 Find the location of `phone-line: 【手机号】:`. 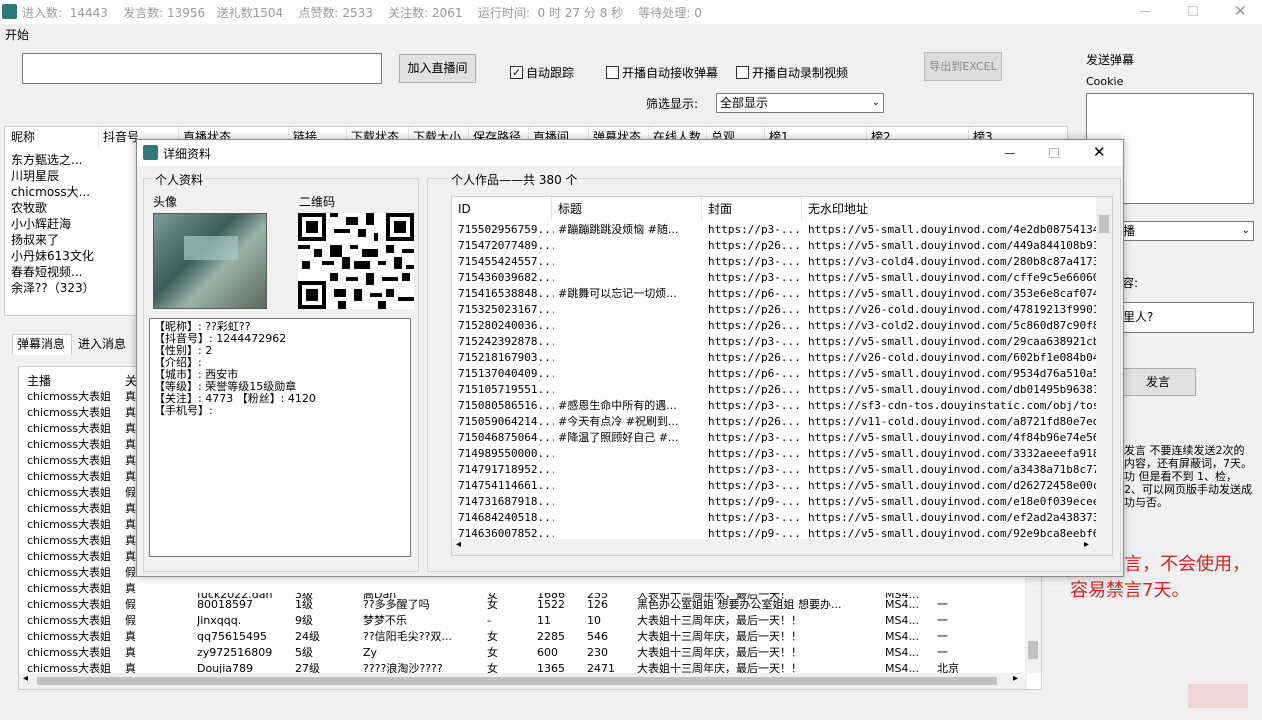

phone-line: 【手机号】: is located at coordinates (183, 410).